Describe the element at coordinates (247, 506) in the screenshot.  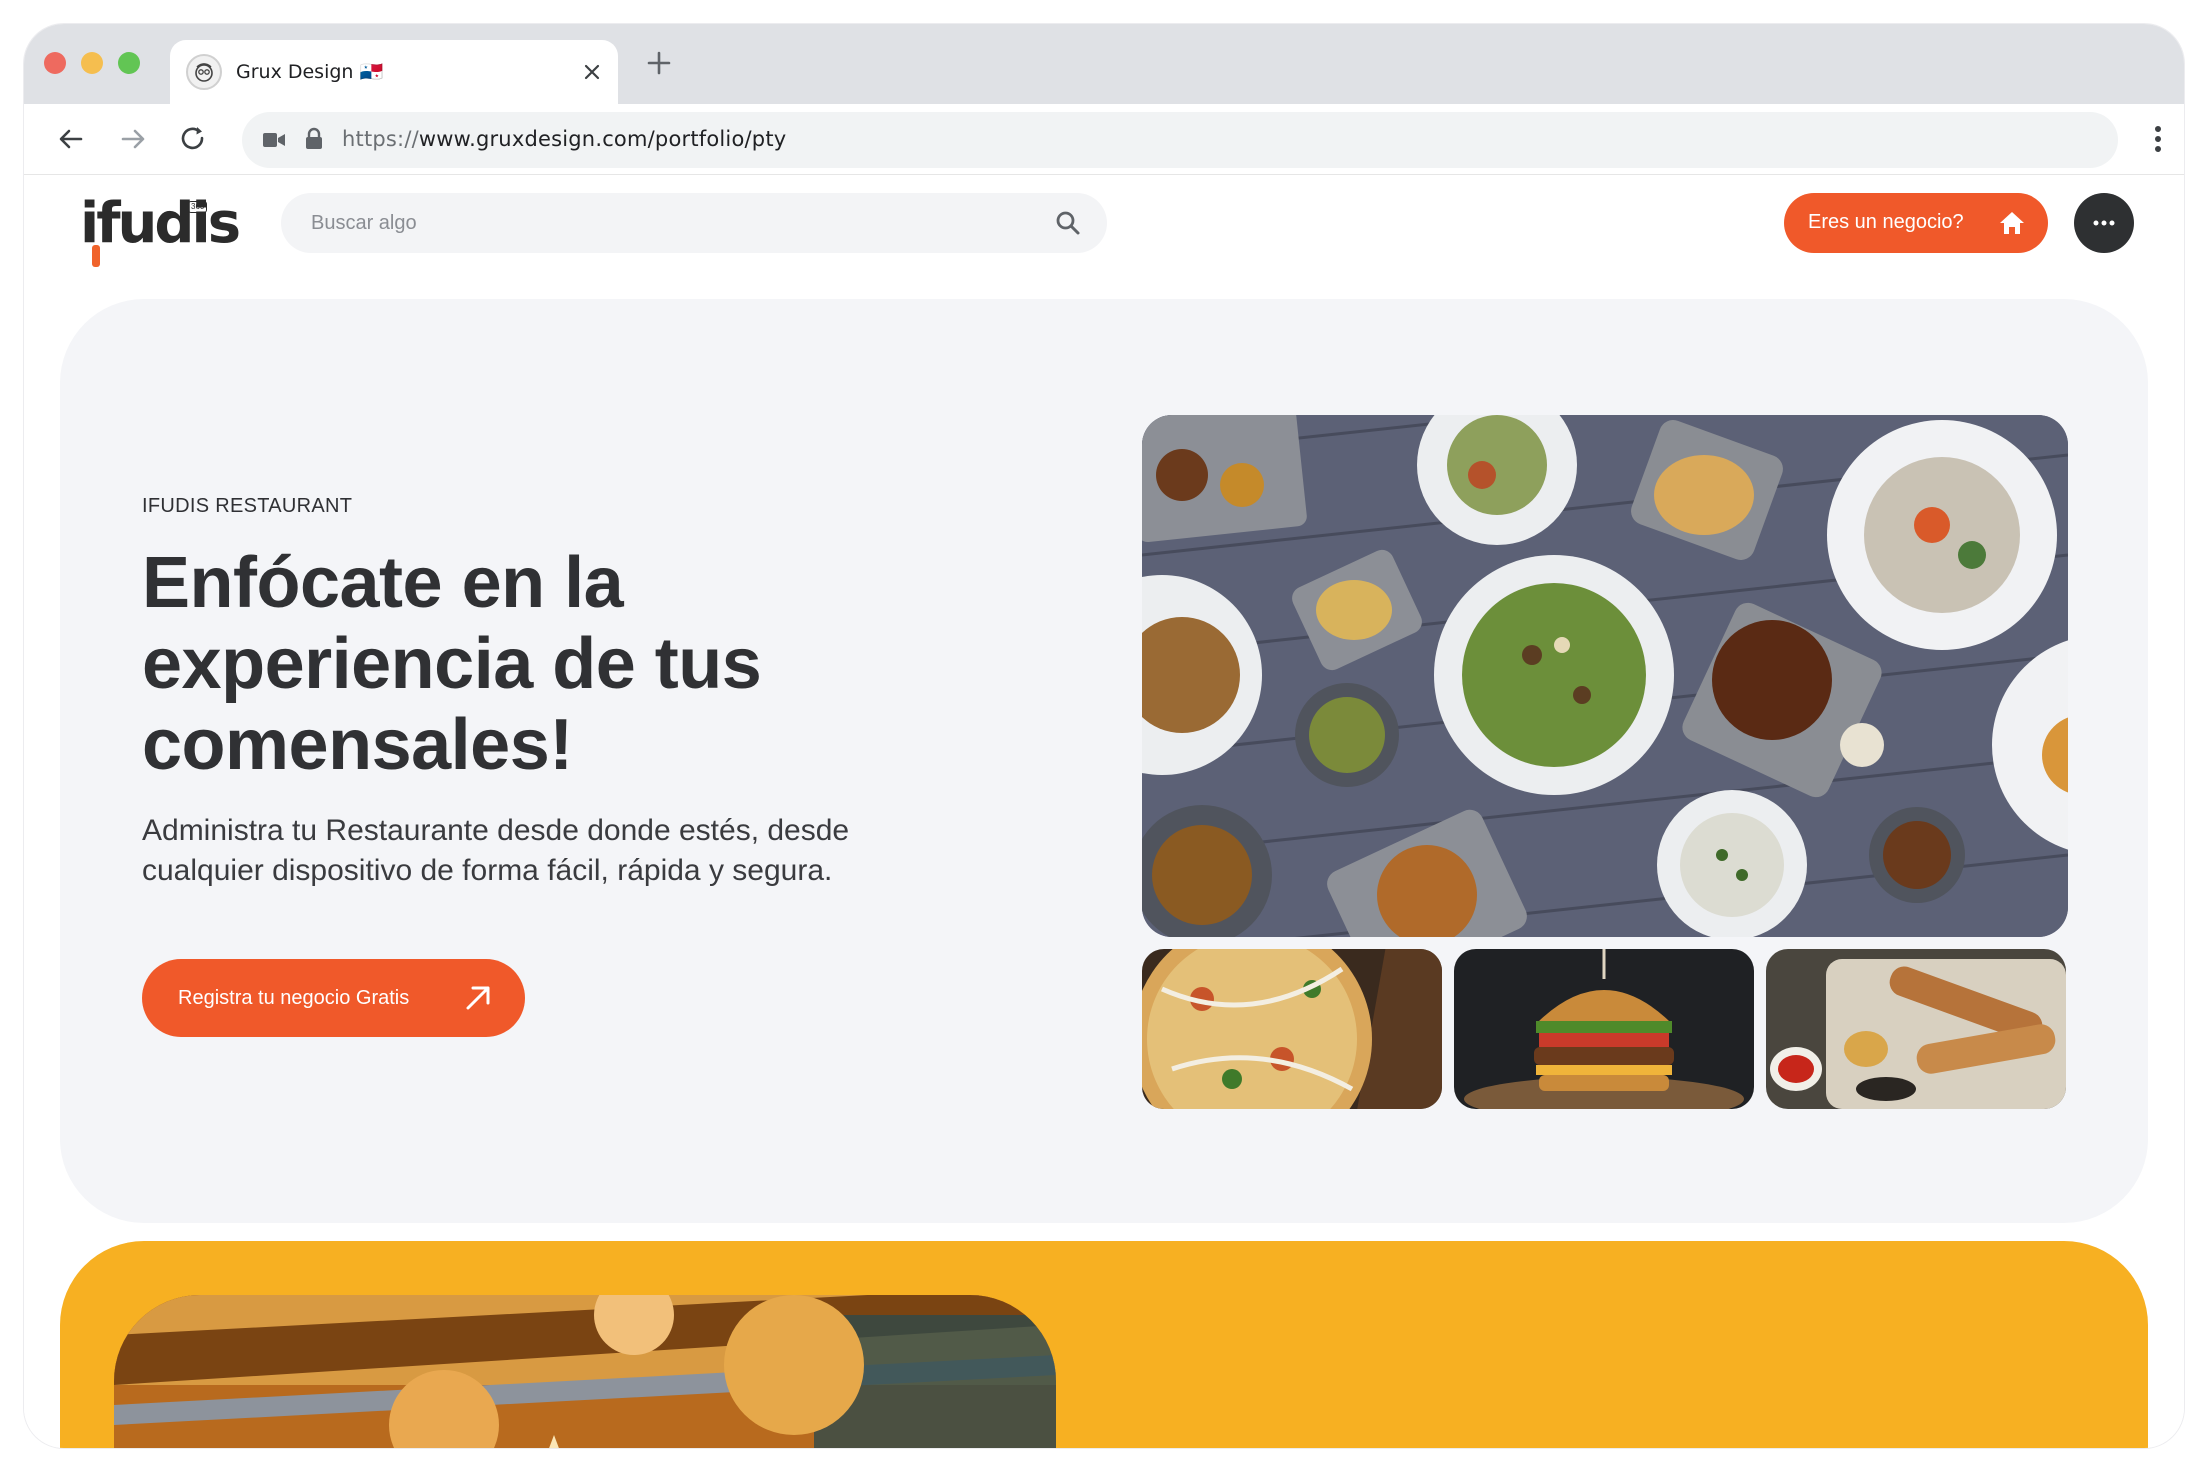
I see `hero-eyebrow: IFUDIS RESTAURANT` at that location.